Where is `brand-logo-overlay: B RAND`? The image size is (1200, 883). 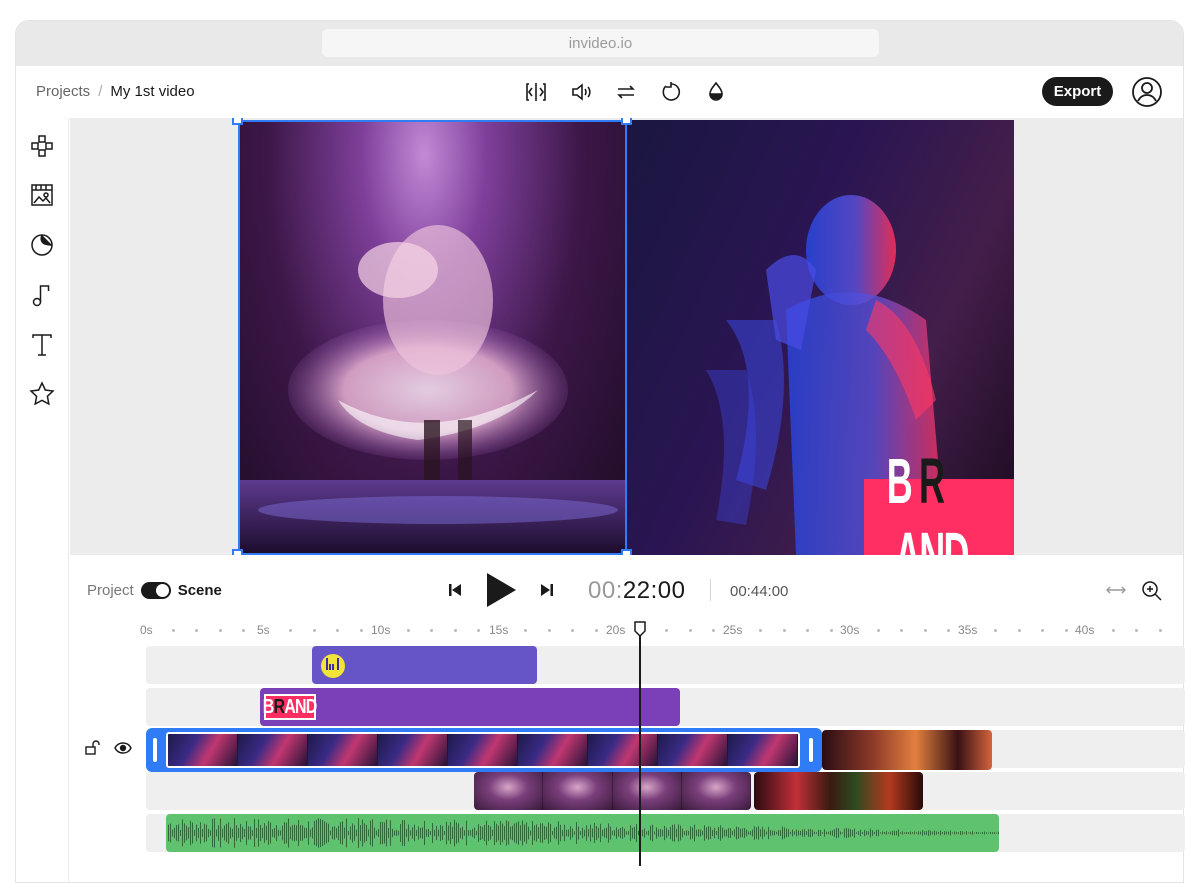 brand-logo-overlay: B RAND is located at coordinates (939, 500).